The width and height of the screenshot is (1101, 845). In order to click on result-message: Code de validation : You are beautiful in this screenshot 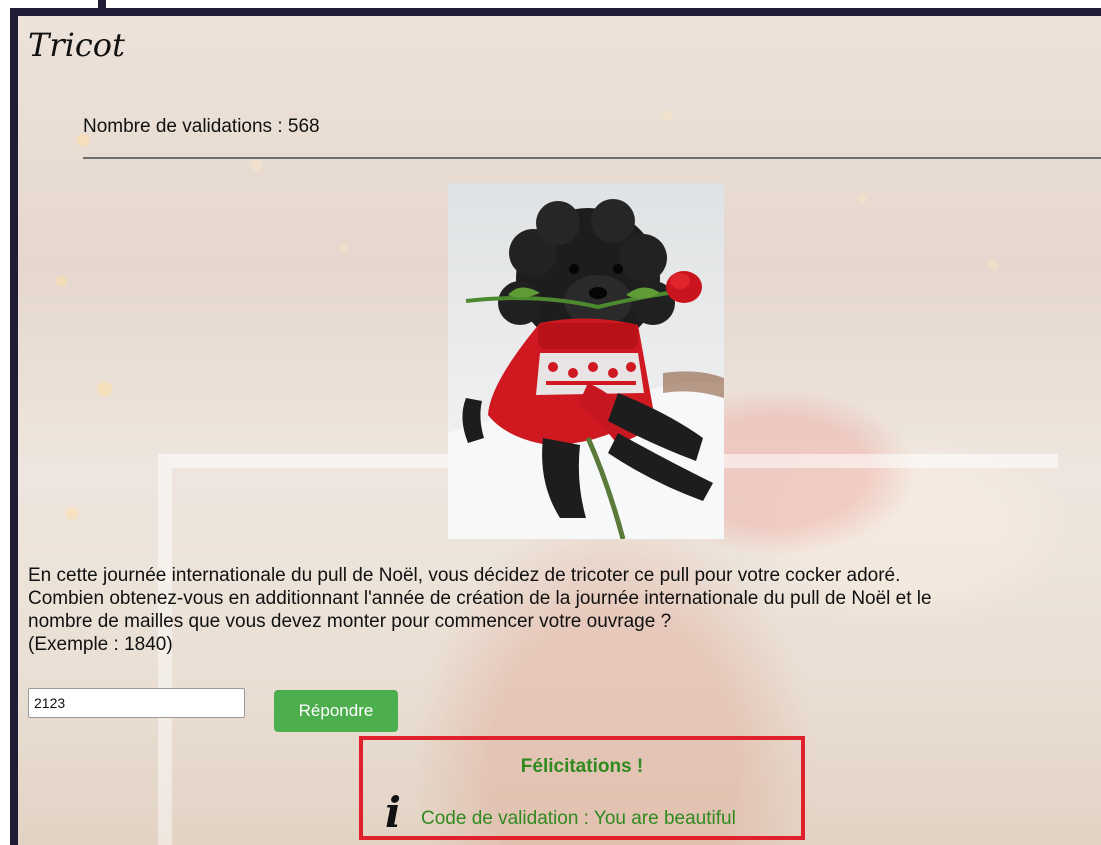, I will do `click(578, 819)`.